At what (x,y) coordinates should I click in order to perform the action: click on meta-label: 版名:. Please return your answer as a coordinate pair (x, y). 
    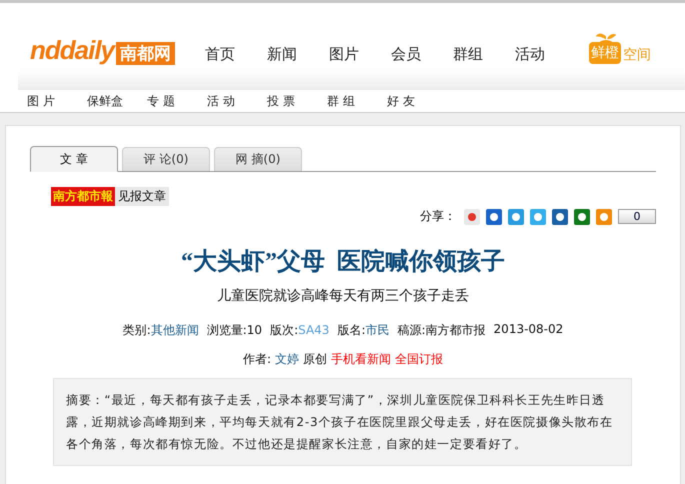
    Looking at the image, I should click on (351, 330).